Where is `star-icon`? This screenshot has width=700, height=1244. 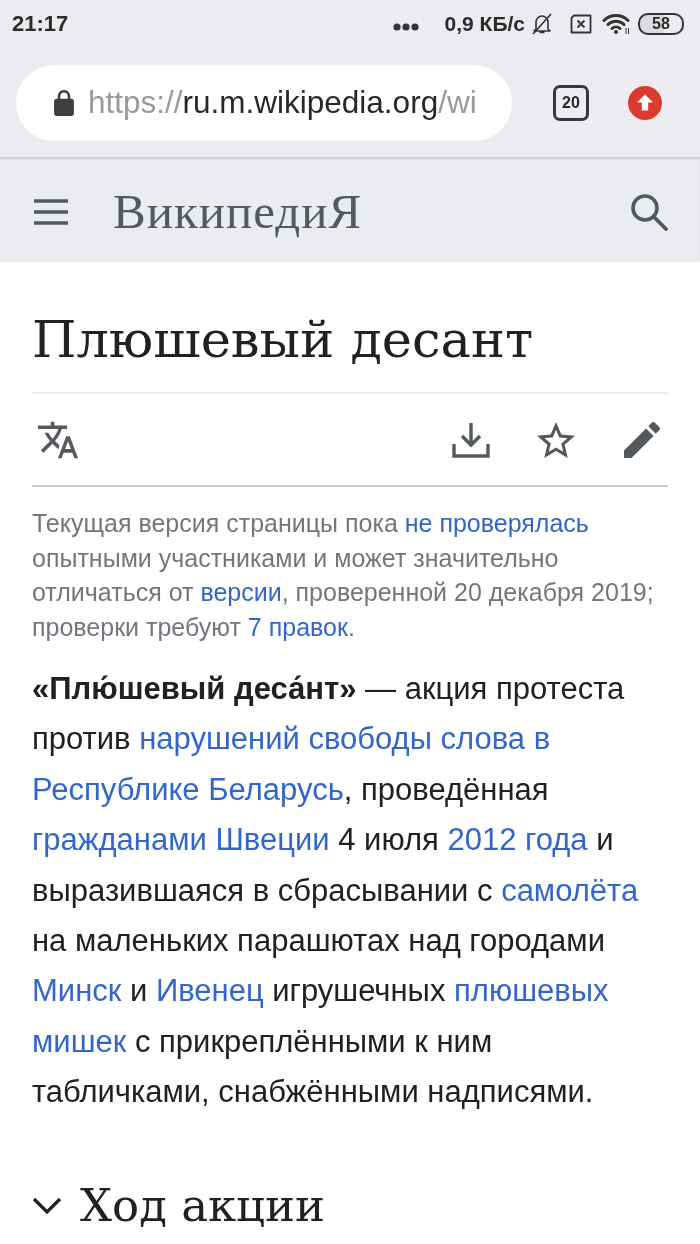
star-icon is located at coordinates (556, 439).